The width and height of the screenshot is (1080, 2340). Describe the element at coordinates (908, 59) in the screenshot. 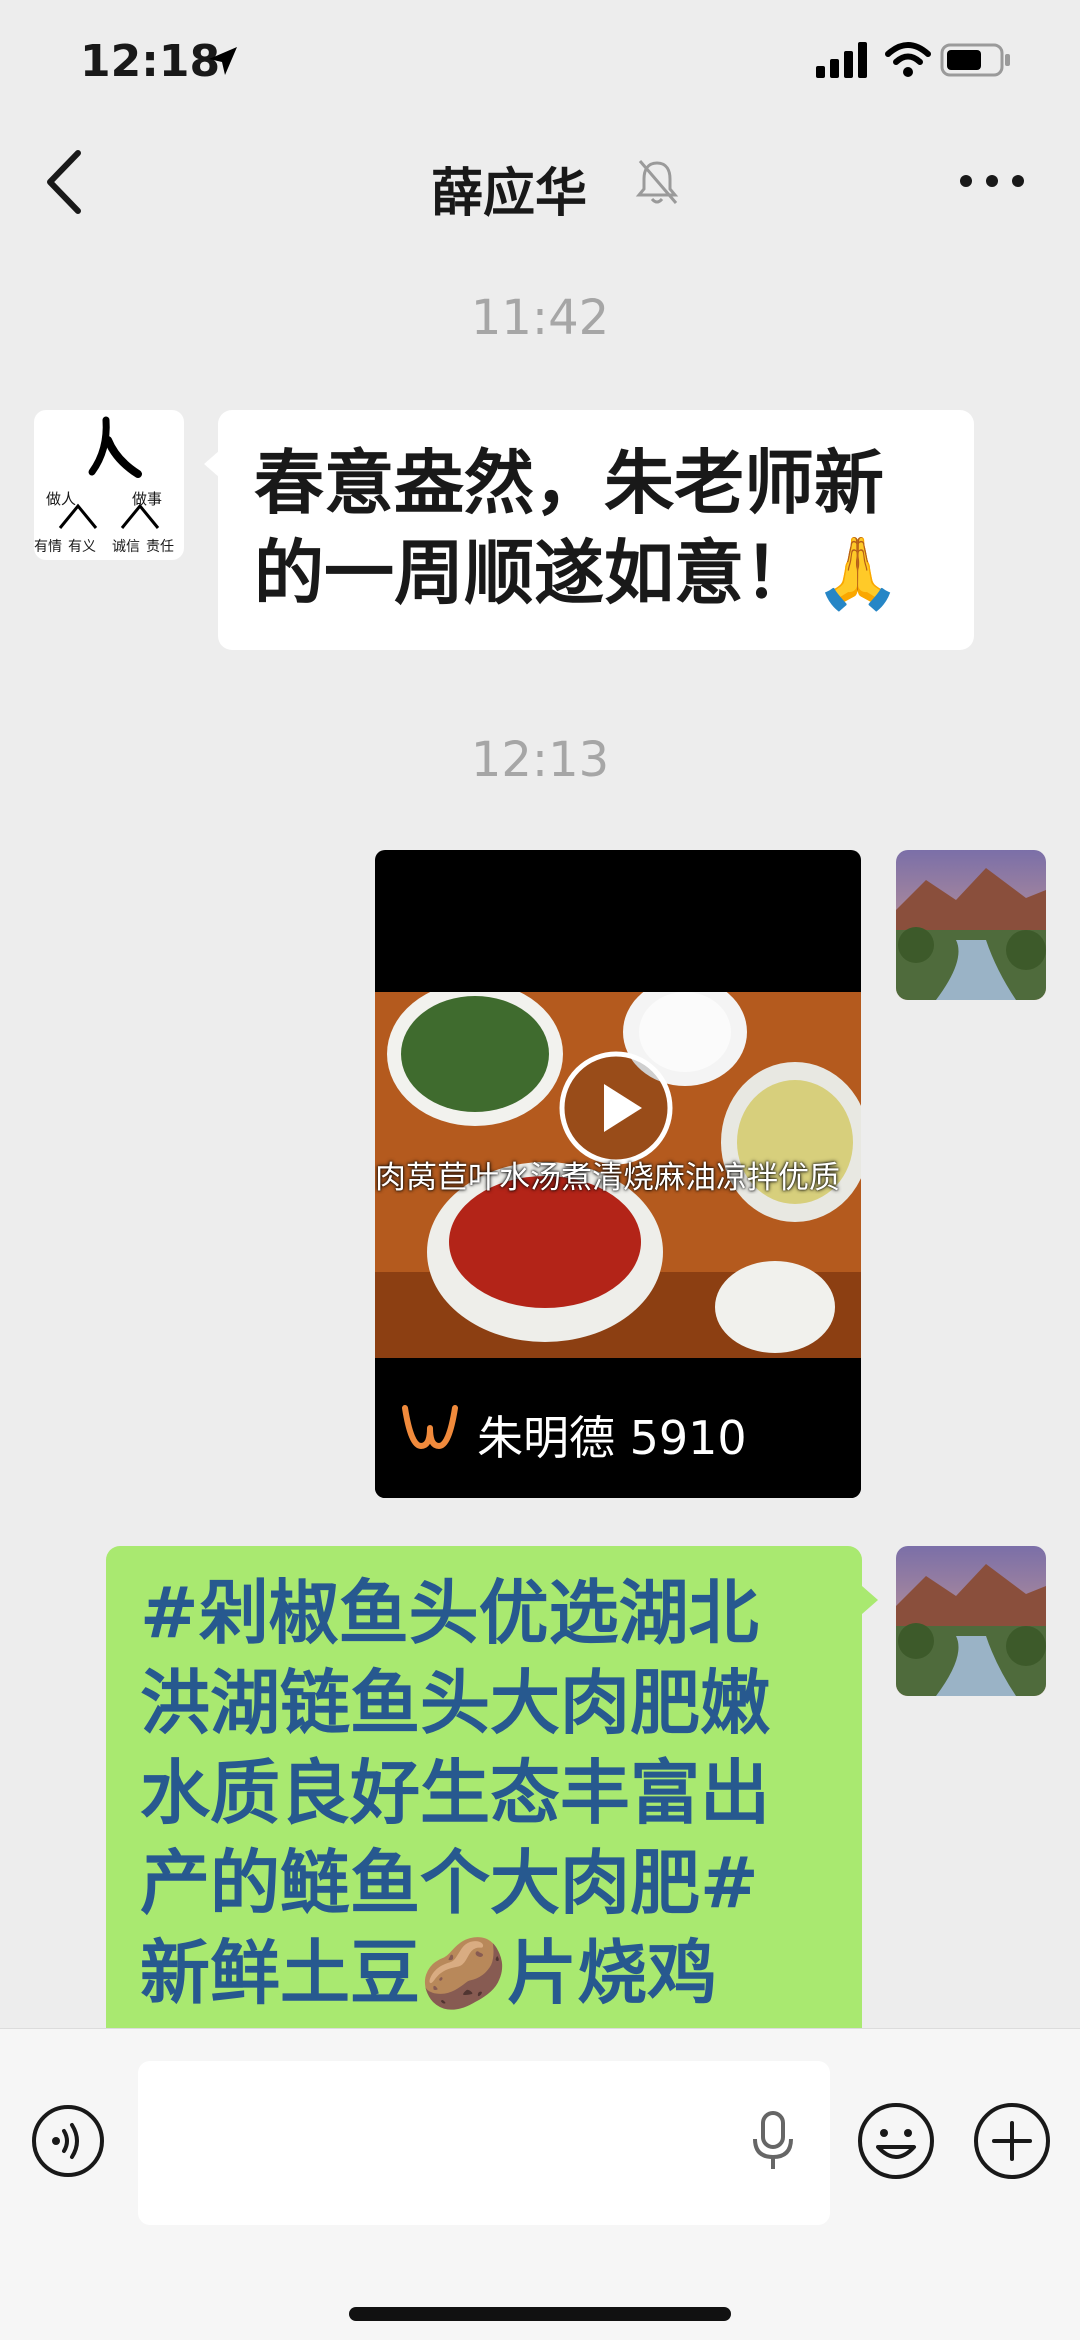

I see `wifi-icon` at that location.